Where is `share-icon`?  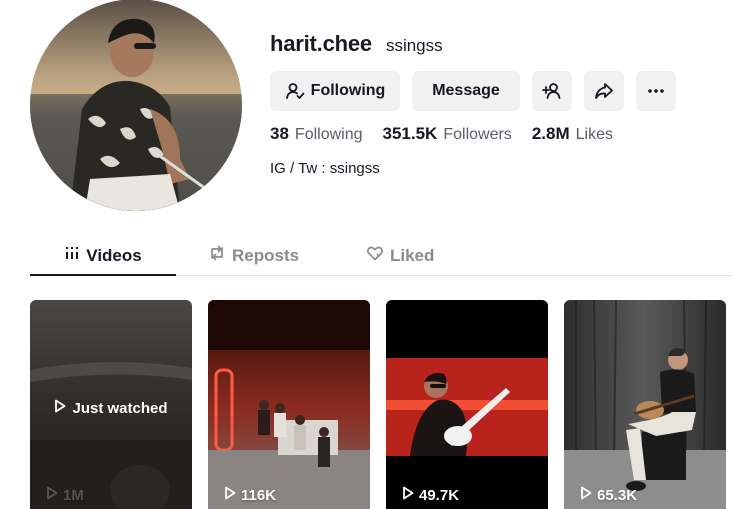
share-icon is located at coordinates (604, 91).